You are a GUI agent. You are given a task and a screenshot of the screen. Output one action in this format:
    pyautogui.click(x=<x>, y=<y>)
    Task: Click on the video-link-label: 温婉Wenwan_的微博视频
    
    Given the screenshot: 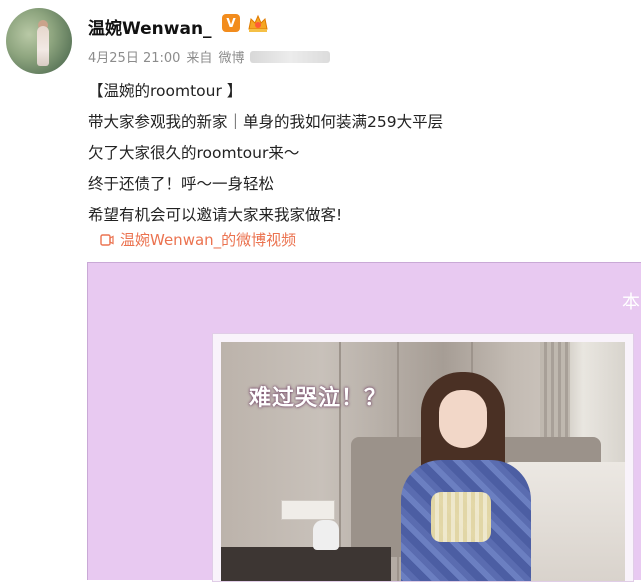 What is the action you would take?
    pyautogui.click(x=208, y=239)
    